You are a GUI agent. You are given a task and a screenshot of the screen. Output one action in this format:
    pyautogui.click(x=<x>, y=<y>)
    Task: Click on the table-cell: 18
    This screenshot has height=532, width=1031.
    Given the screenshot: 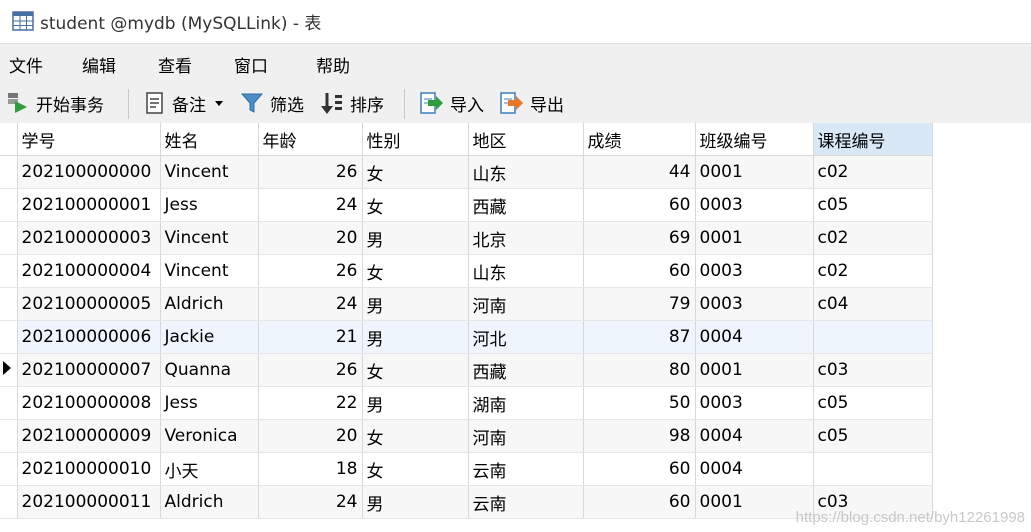 What is the action you would take?
    pyautogui.click(x=310, y=469)
    